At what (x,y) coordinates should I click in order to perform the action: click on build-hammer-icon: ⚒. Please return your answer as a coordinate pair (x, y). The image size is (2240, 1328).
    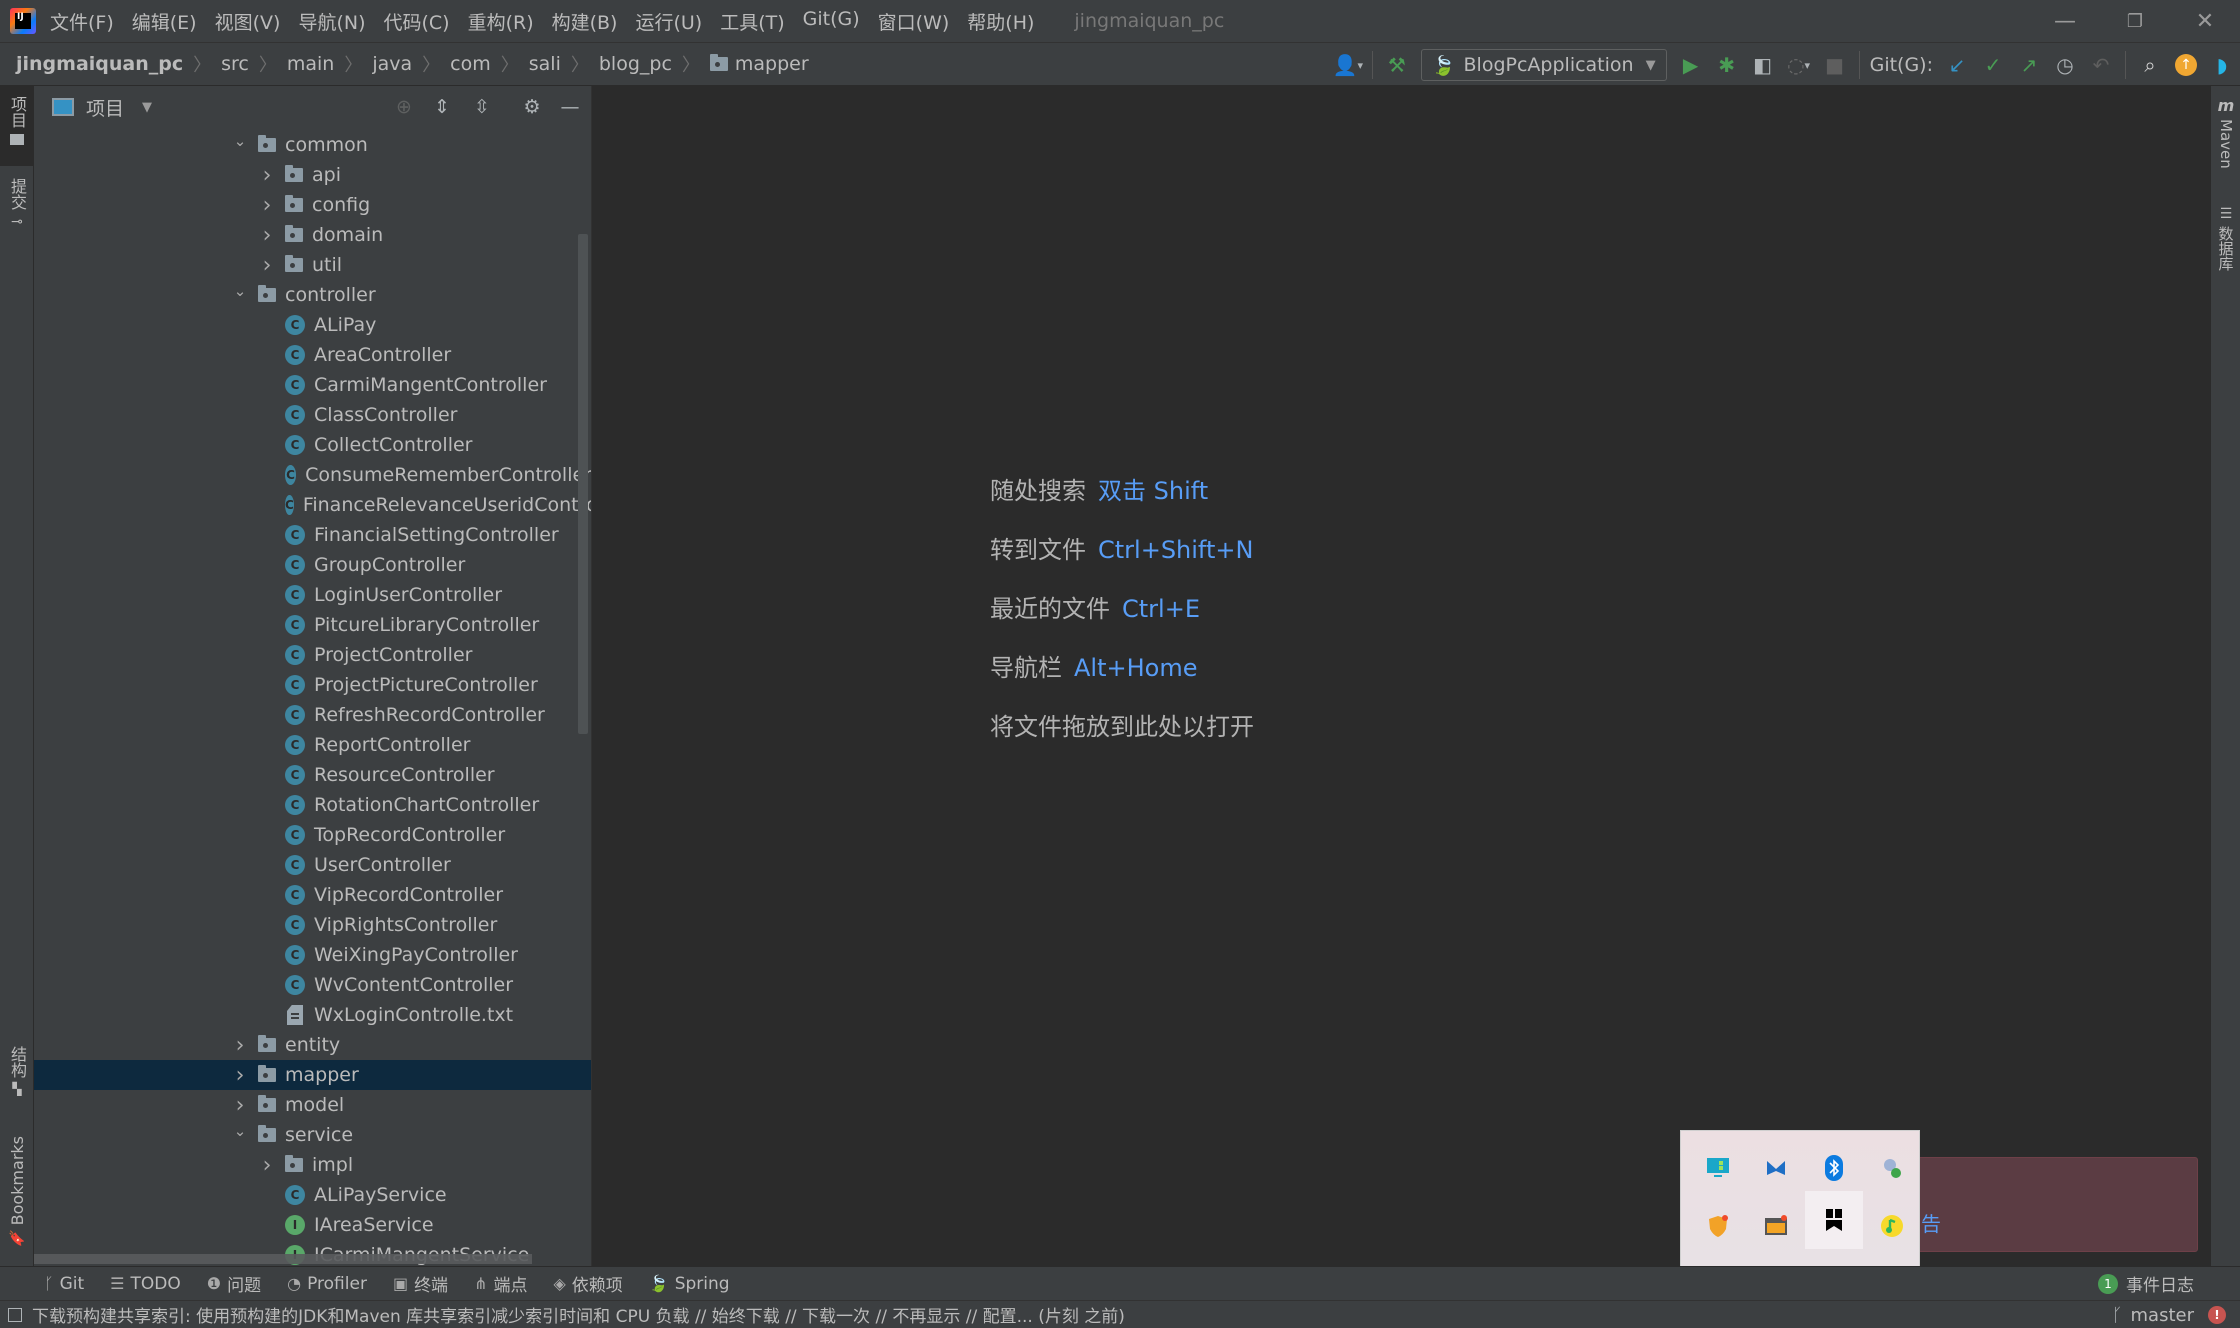
    Looking at the image, I should click on (1397, 65).